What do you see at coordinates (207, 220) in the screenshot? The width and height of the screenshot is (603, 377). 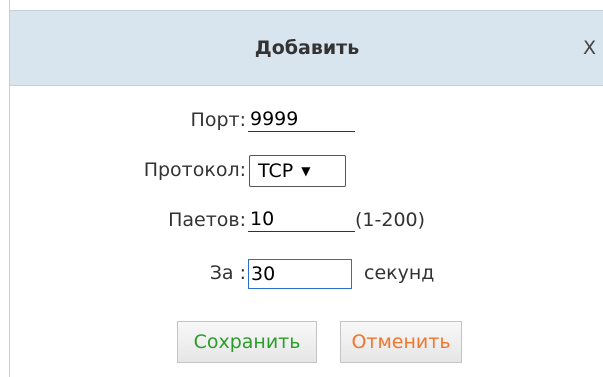 I see `packets-label: Паетов:` at bounding box center [207, 220].